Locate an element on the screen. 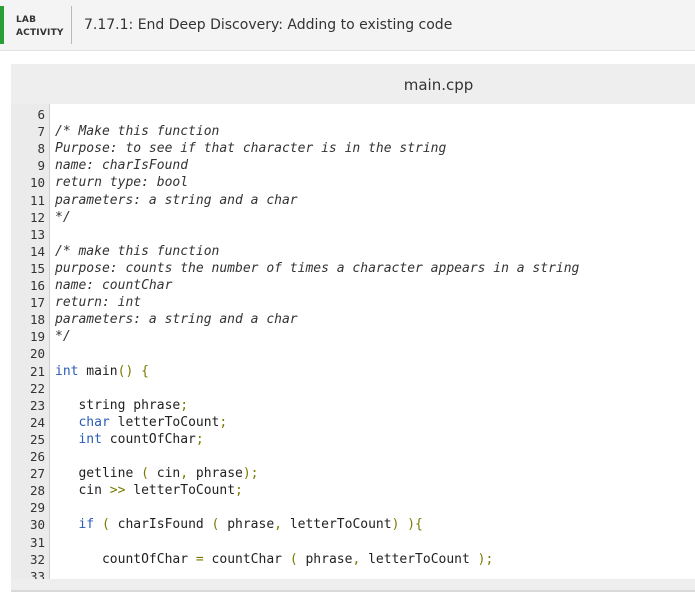  code-line: 29 is located at coordinates (353, 507).